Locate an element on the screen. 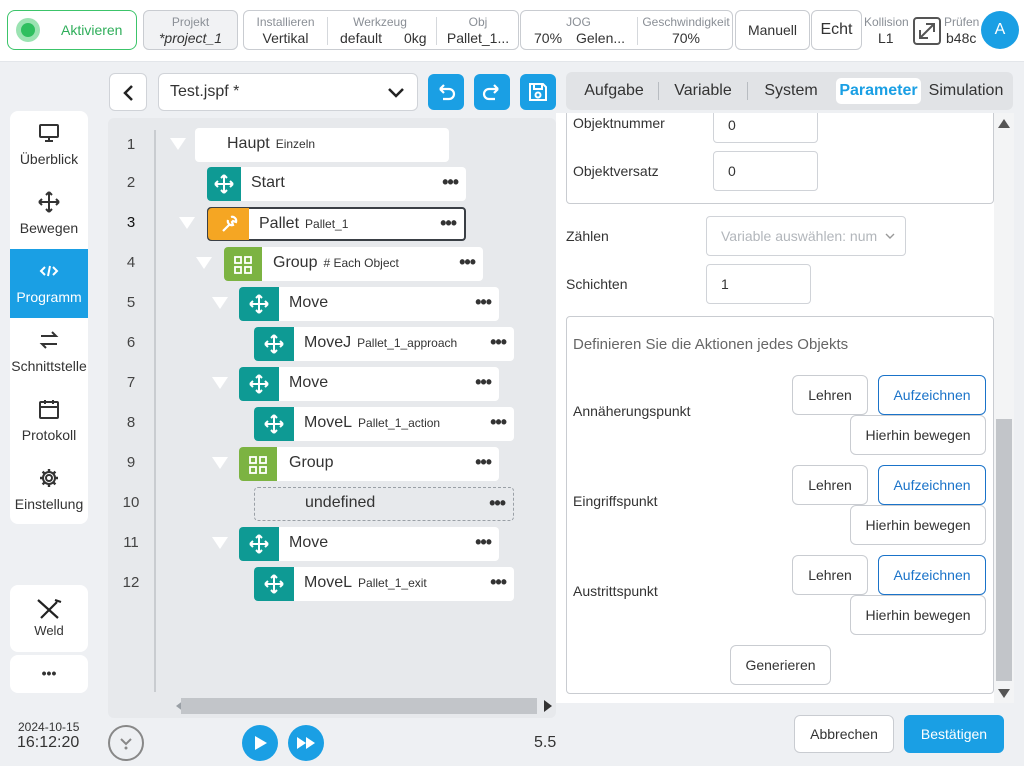 This screenshot has width=1024, height=766. teach-engage-button: Lehren is located at coordinates (830, 485).